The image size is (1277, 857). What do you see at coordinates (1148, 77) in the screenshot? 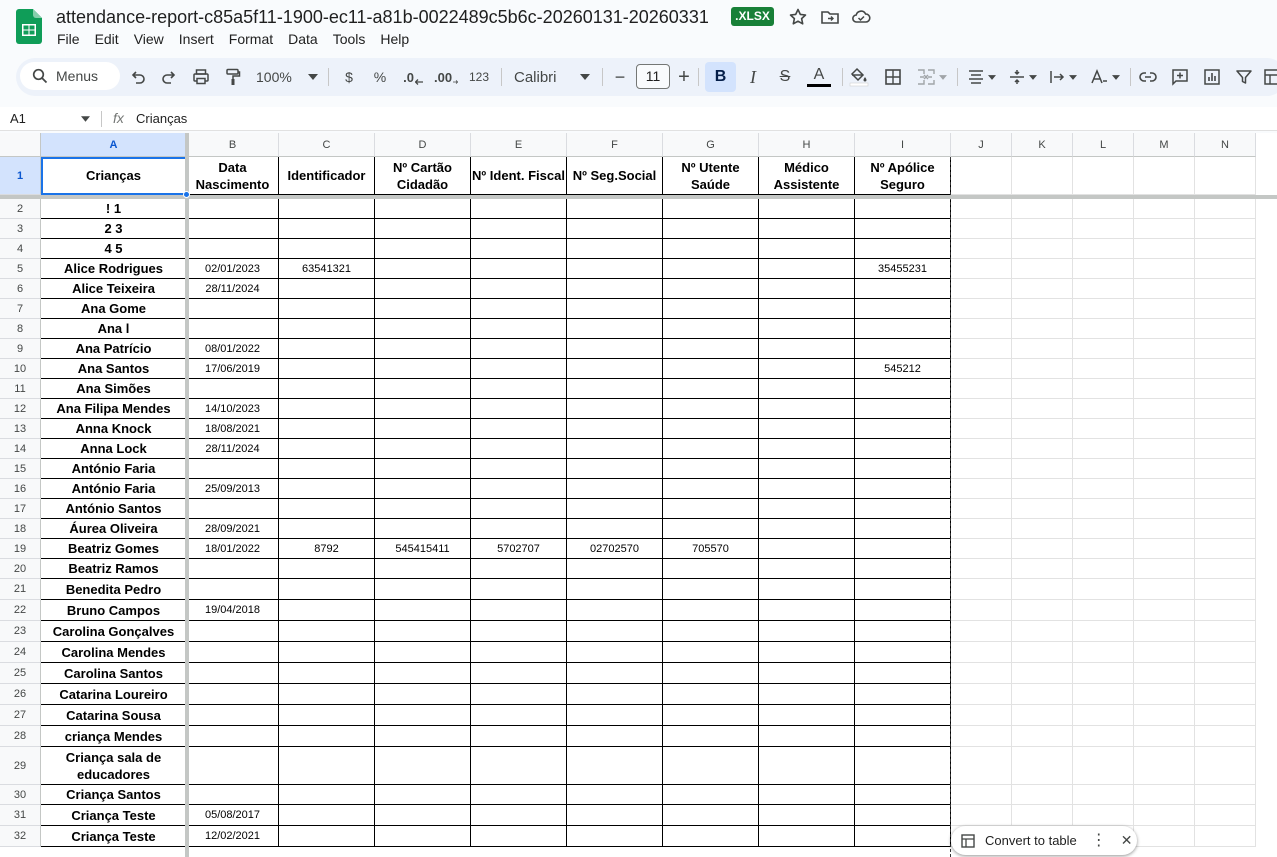
I see `insert-link-button` at bounding box center [1148, 77].